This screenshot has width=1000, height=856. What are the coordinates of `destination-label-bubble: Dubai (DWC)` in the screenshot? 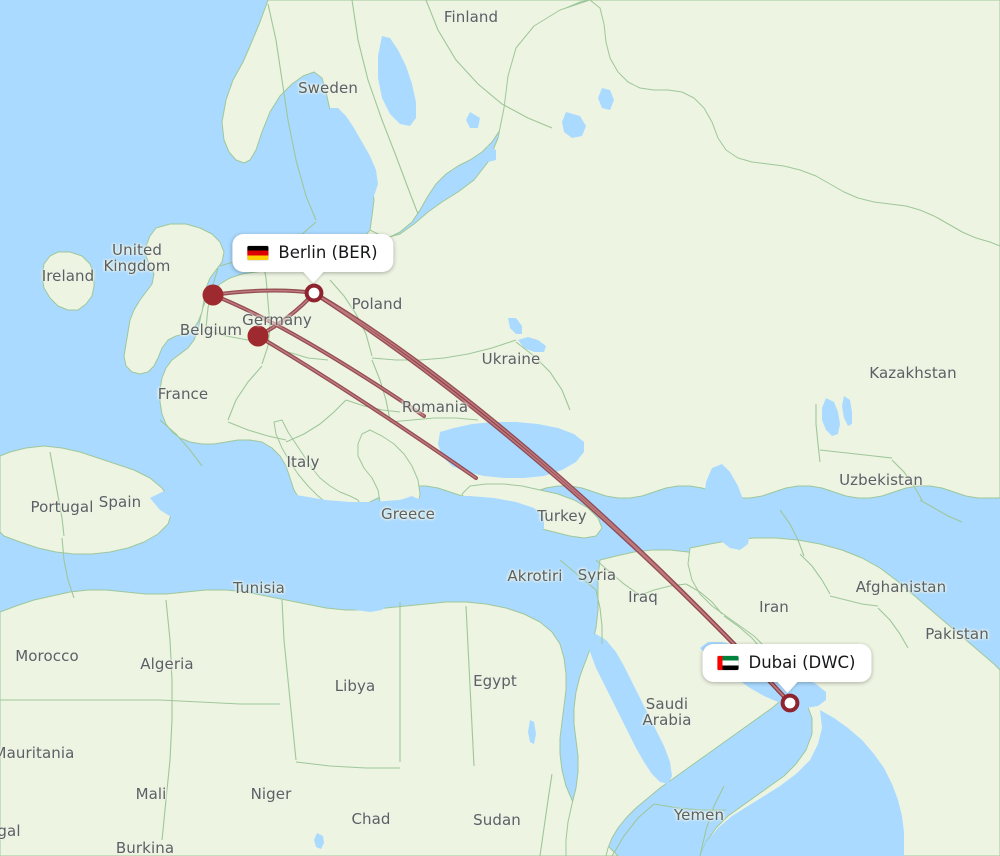 It's located at (787, 668).